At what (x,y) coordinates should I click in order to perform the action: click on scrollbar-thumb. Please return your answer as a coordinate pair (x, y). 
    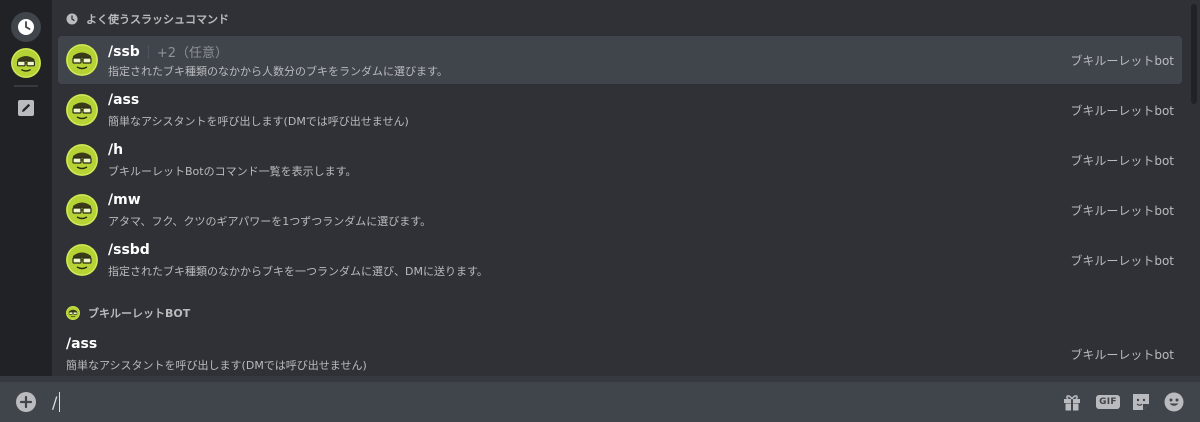
    Looking at the image, I should click on (1194, 54).